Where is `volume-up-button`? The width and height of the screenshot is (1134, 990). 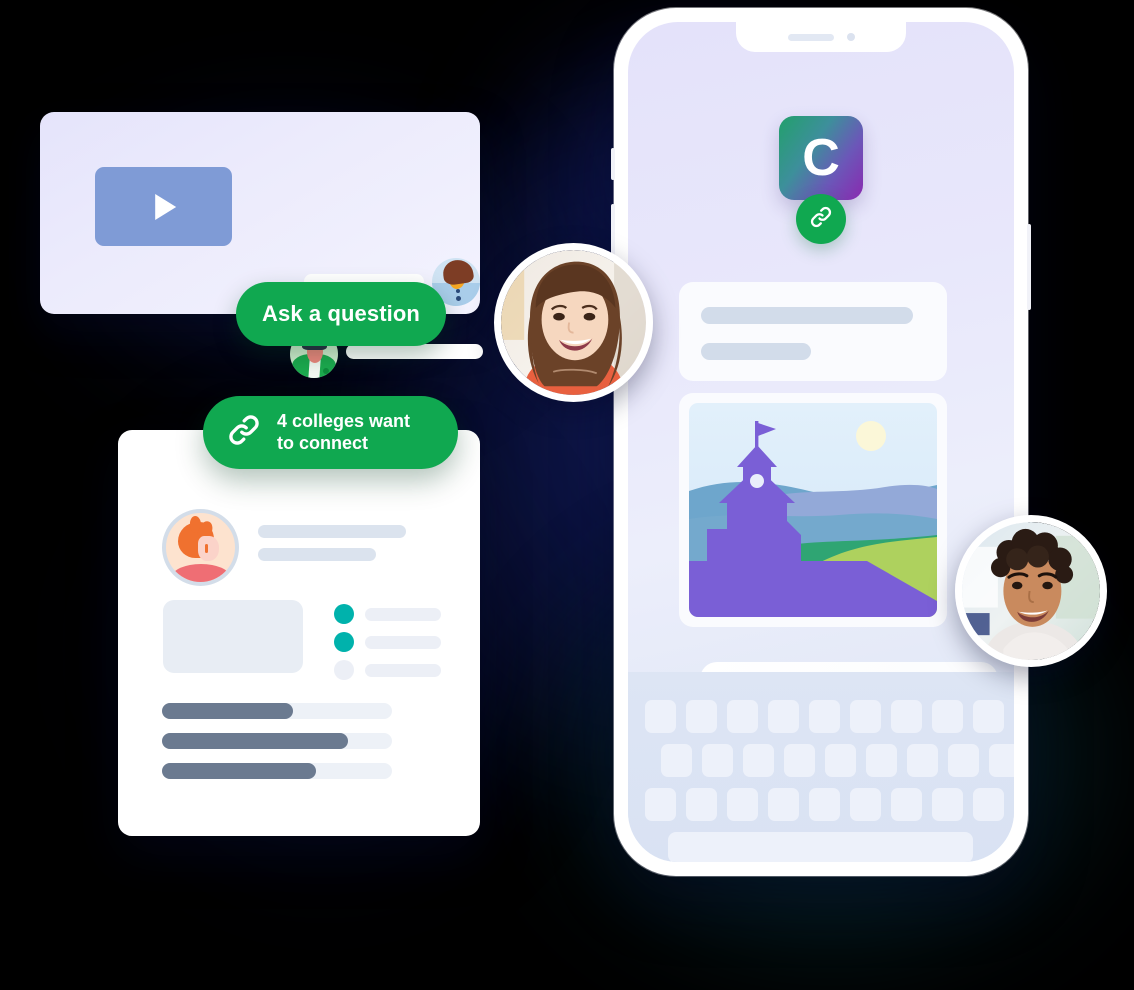
volume-up-button is located at coordinates (613, 232).